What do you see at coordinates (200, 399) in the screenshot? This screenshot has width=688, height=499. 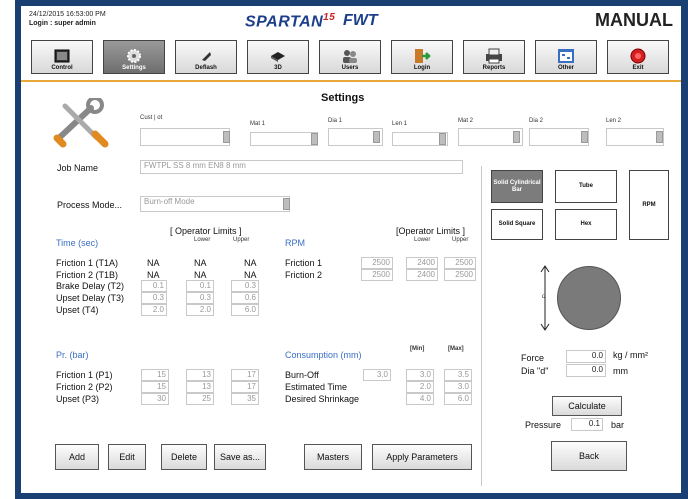 I see `pressure-row-lower: 25` at bounding box center [200, 399].